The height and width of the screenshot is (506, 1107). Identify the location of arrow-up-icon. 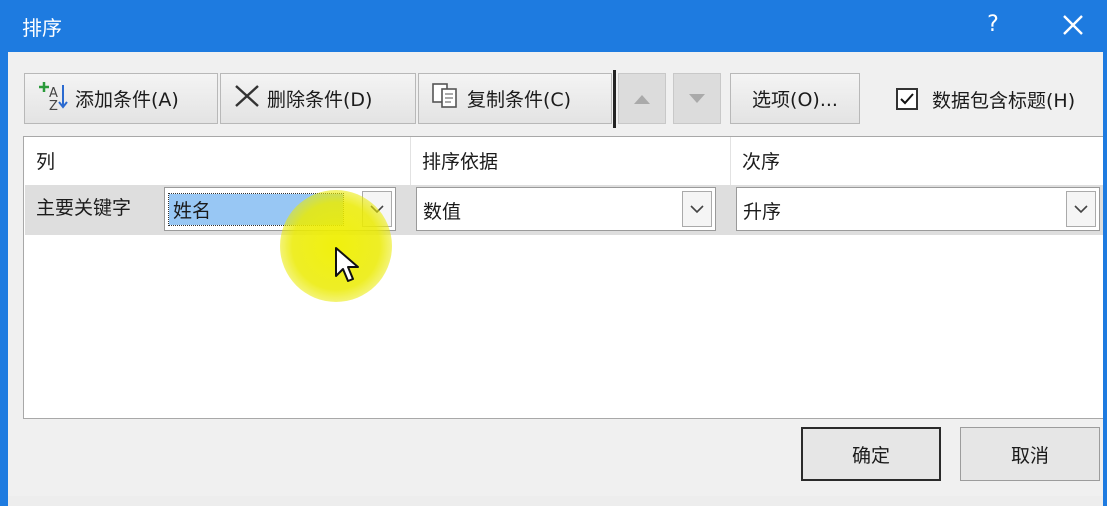
(642, 99).